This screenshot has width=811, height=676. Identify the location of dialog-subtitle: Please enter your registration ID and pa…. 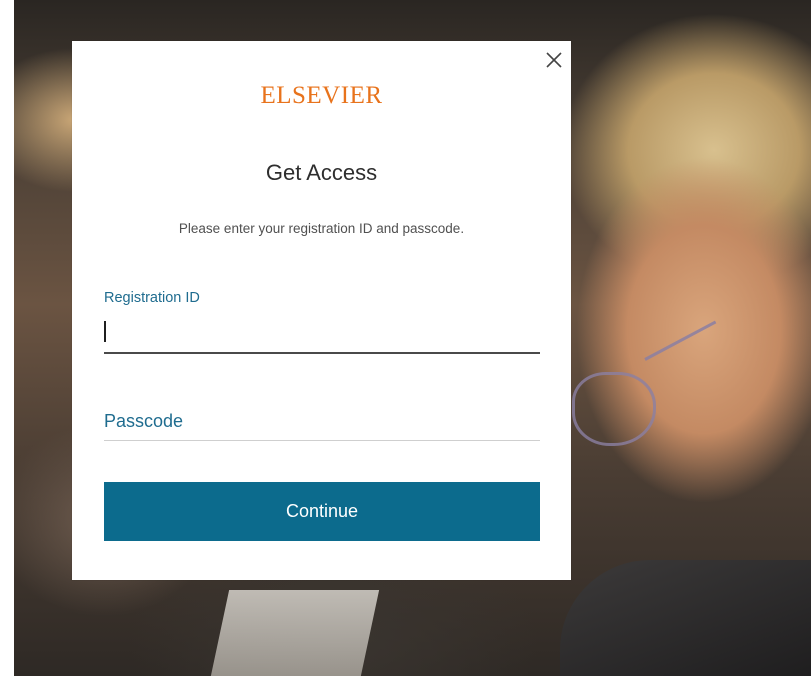
(321, 228).